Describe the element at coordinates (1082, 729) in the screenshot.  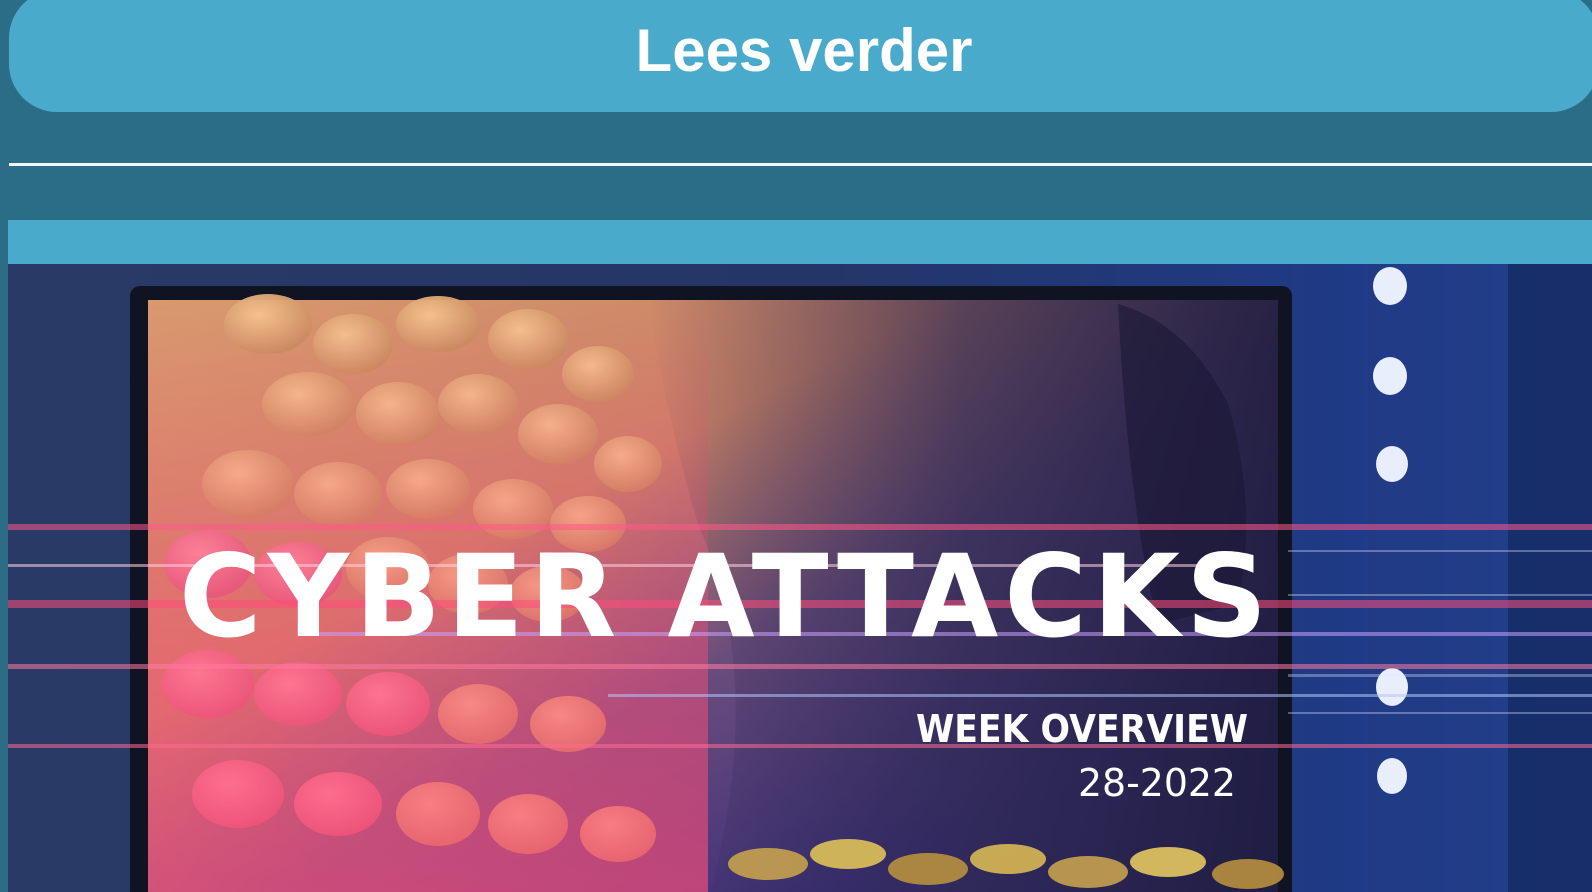
I see `hero-subtitle: WEEK OVERVIEW` at that location.